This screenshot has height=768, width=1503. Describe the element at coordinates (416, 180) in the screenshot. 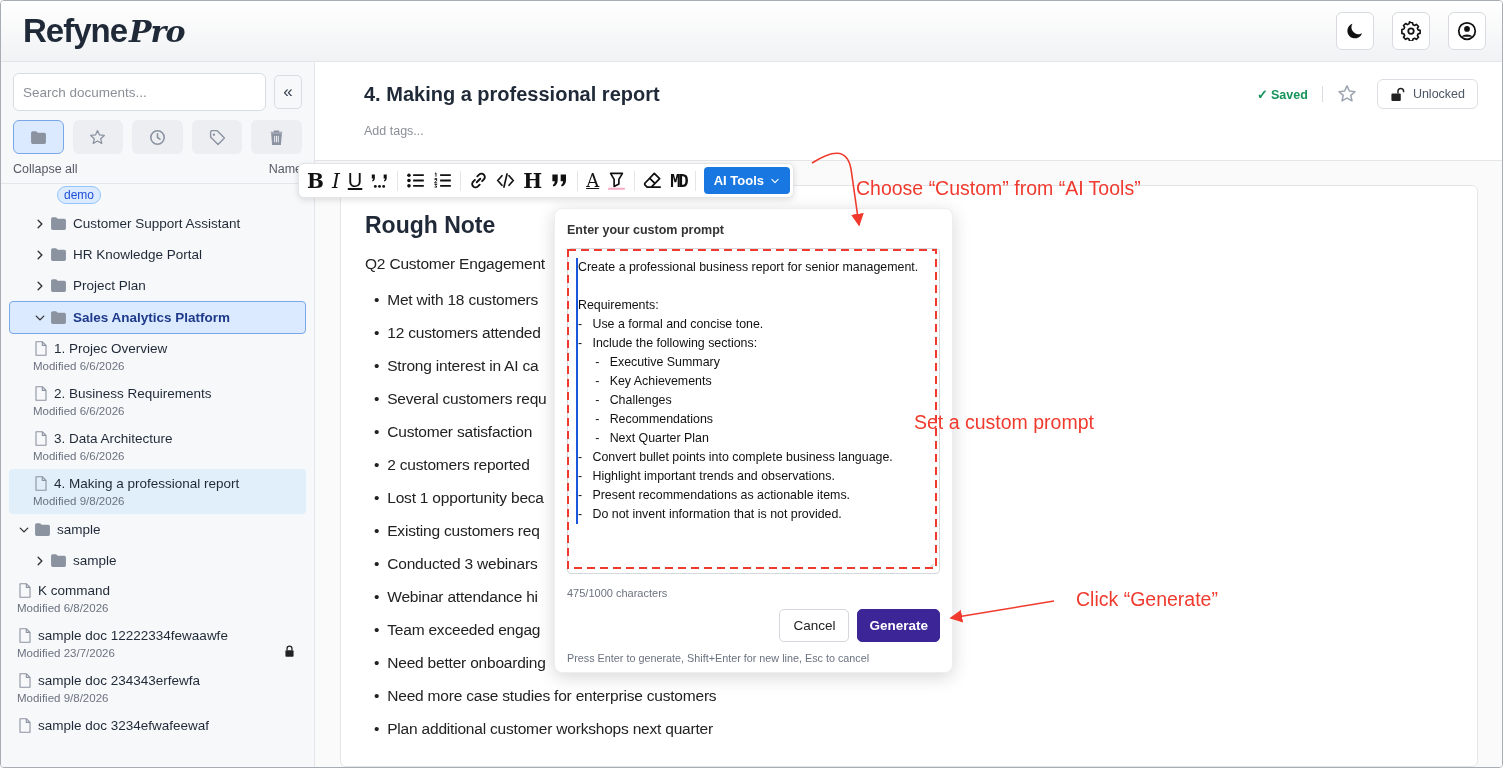

I see `bullet-list-icon` at that location.